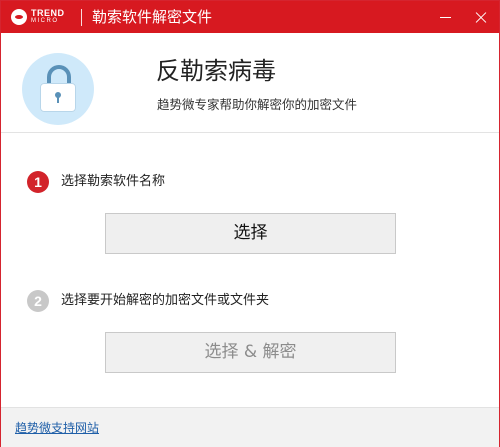 This screenshot has width=500, height=447. I want to click on keyhole-icon, so click(58, 97).